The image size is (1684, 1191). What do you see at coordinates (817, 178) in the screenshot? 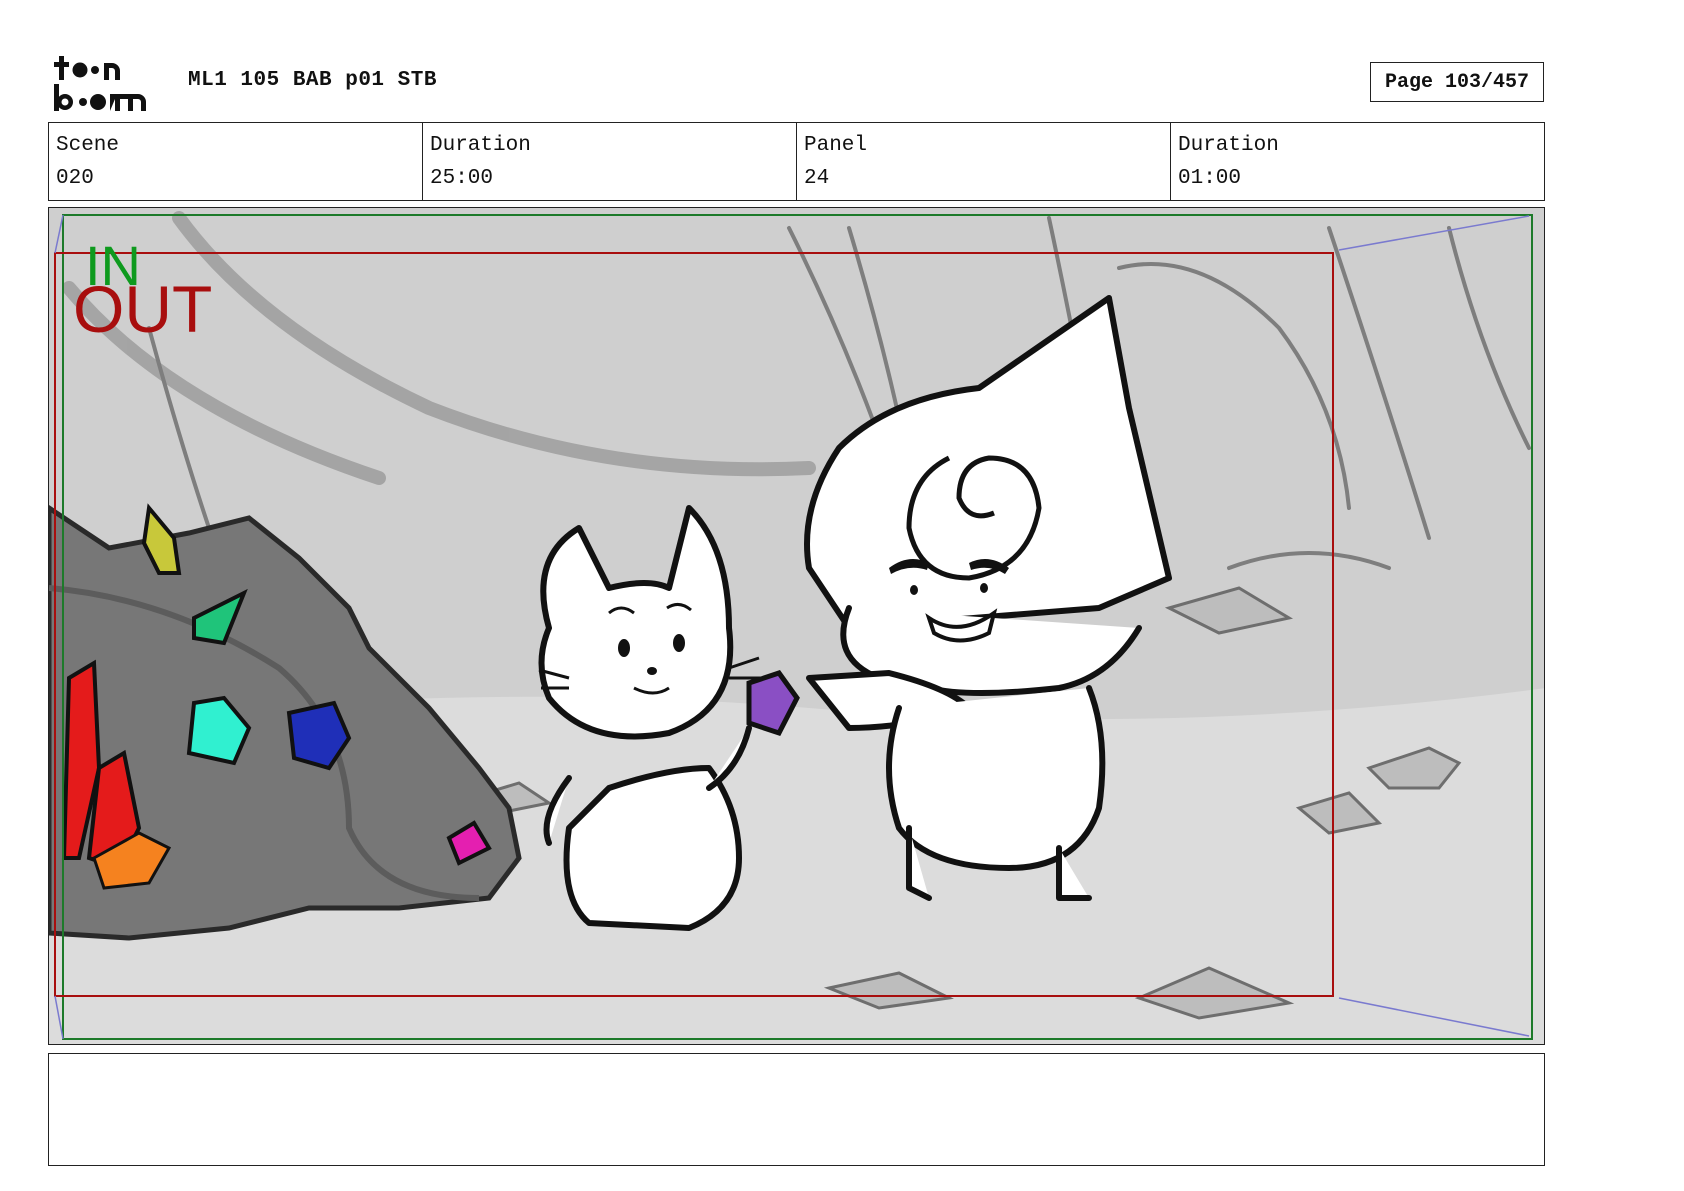
I see `panel-value: 24` at bounding box center [817, 178].